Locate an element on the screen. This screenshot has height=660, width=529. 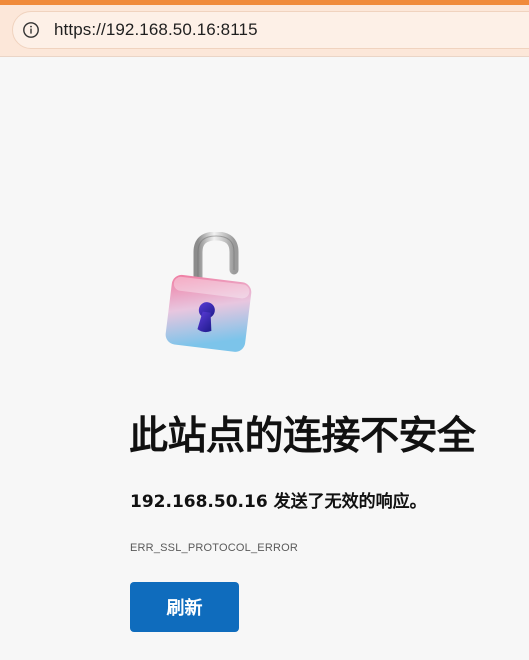
unlocked-padlock-icon is located at coordinates (208, 292).